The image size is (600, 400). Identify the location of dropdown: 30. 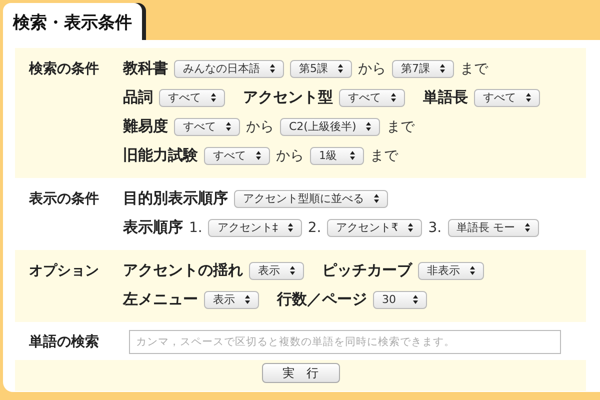
(400, 299).